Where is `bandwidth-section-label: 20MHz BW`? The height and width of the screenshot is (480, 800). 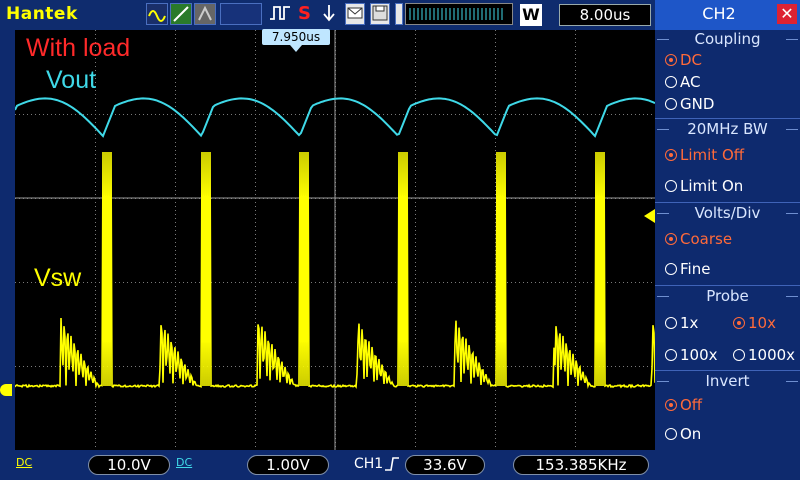
bandwidth-section-label: 20MHz BW is located at coordinates (727, 129).